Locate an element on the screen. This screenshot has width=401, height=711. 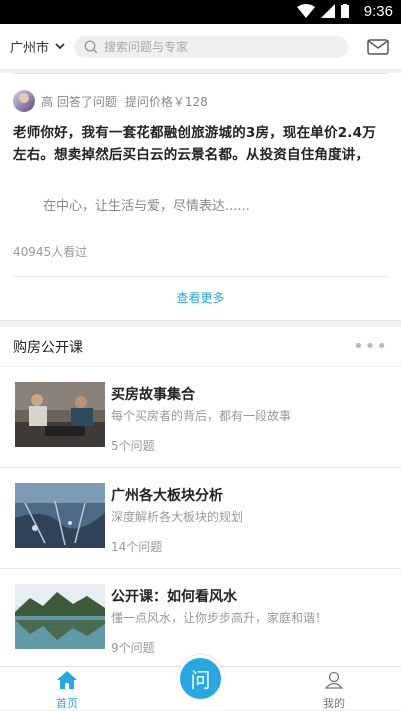
city-selector: 广州市 is located at coordinates (42, 46).